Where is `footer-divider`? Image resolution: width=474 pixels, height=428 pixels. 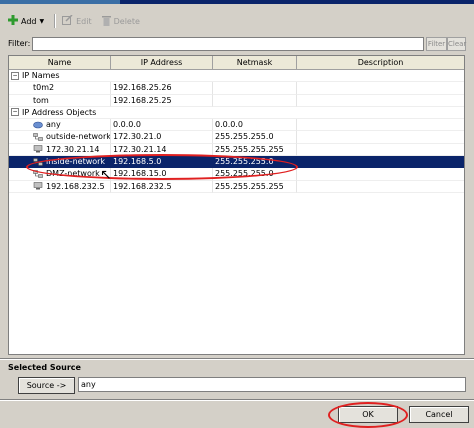 footer-divider is located at coordinates (237, 400).